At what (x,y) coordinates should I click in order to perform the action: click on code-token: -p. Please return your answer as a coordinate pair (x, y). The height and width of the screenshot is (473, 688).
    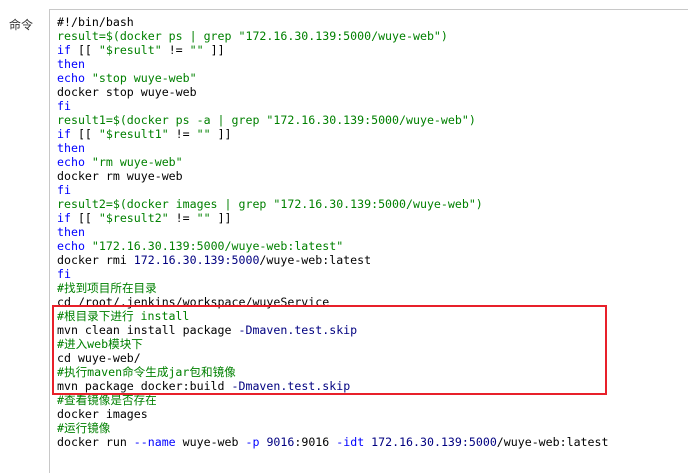
    Looking at the image, I should click on (252, 442).